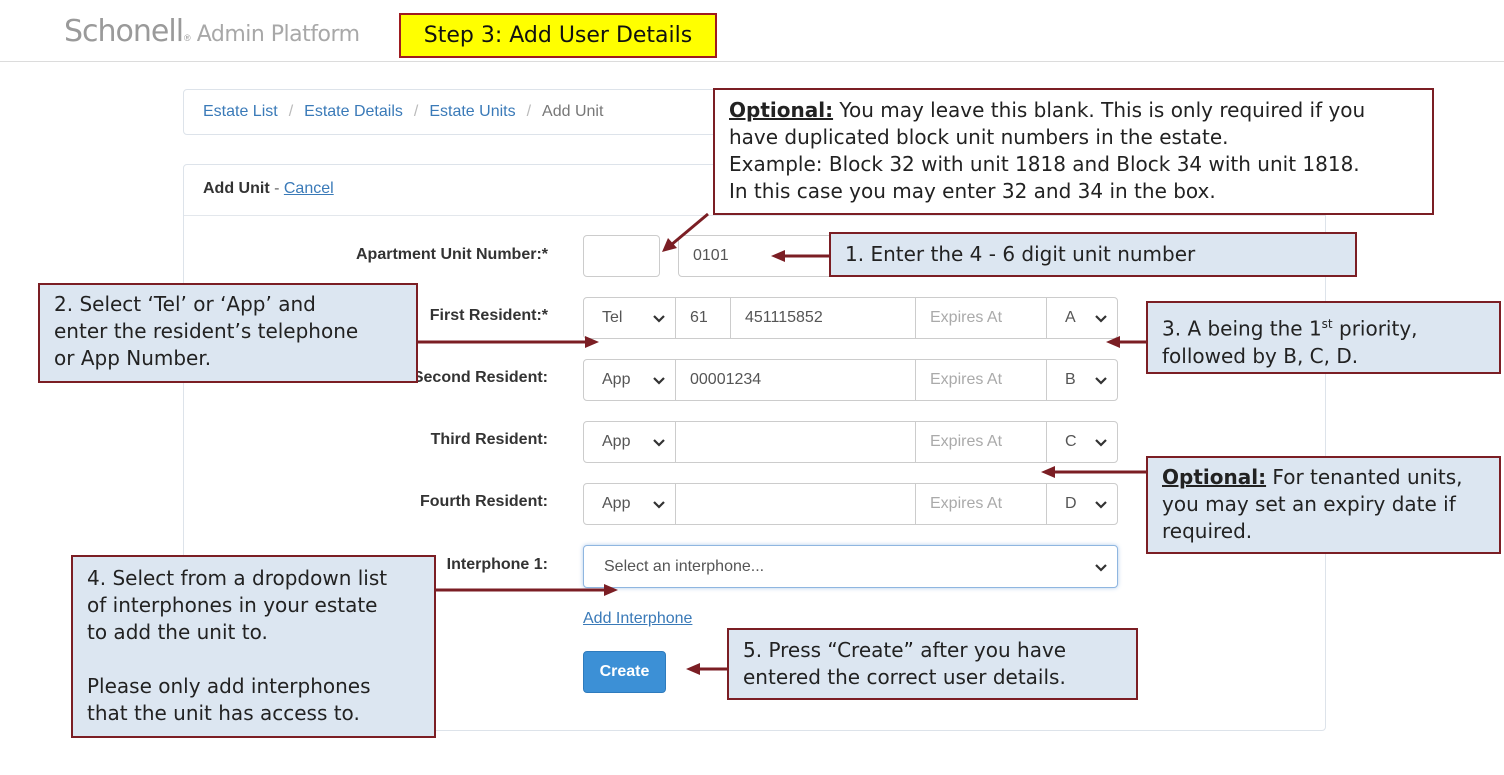 Image resolution: width=1504 pixels, height=775 pixels. What do you see at coordinates (480, 377) in the screenshot?
I see `second-resident-label: Second Resident:` at bounding box center [480, 377].